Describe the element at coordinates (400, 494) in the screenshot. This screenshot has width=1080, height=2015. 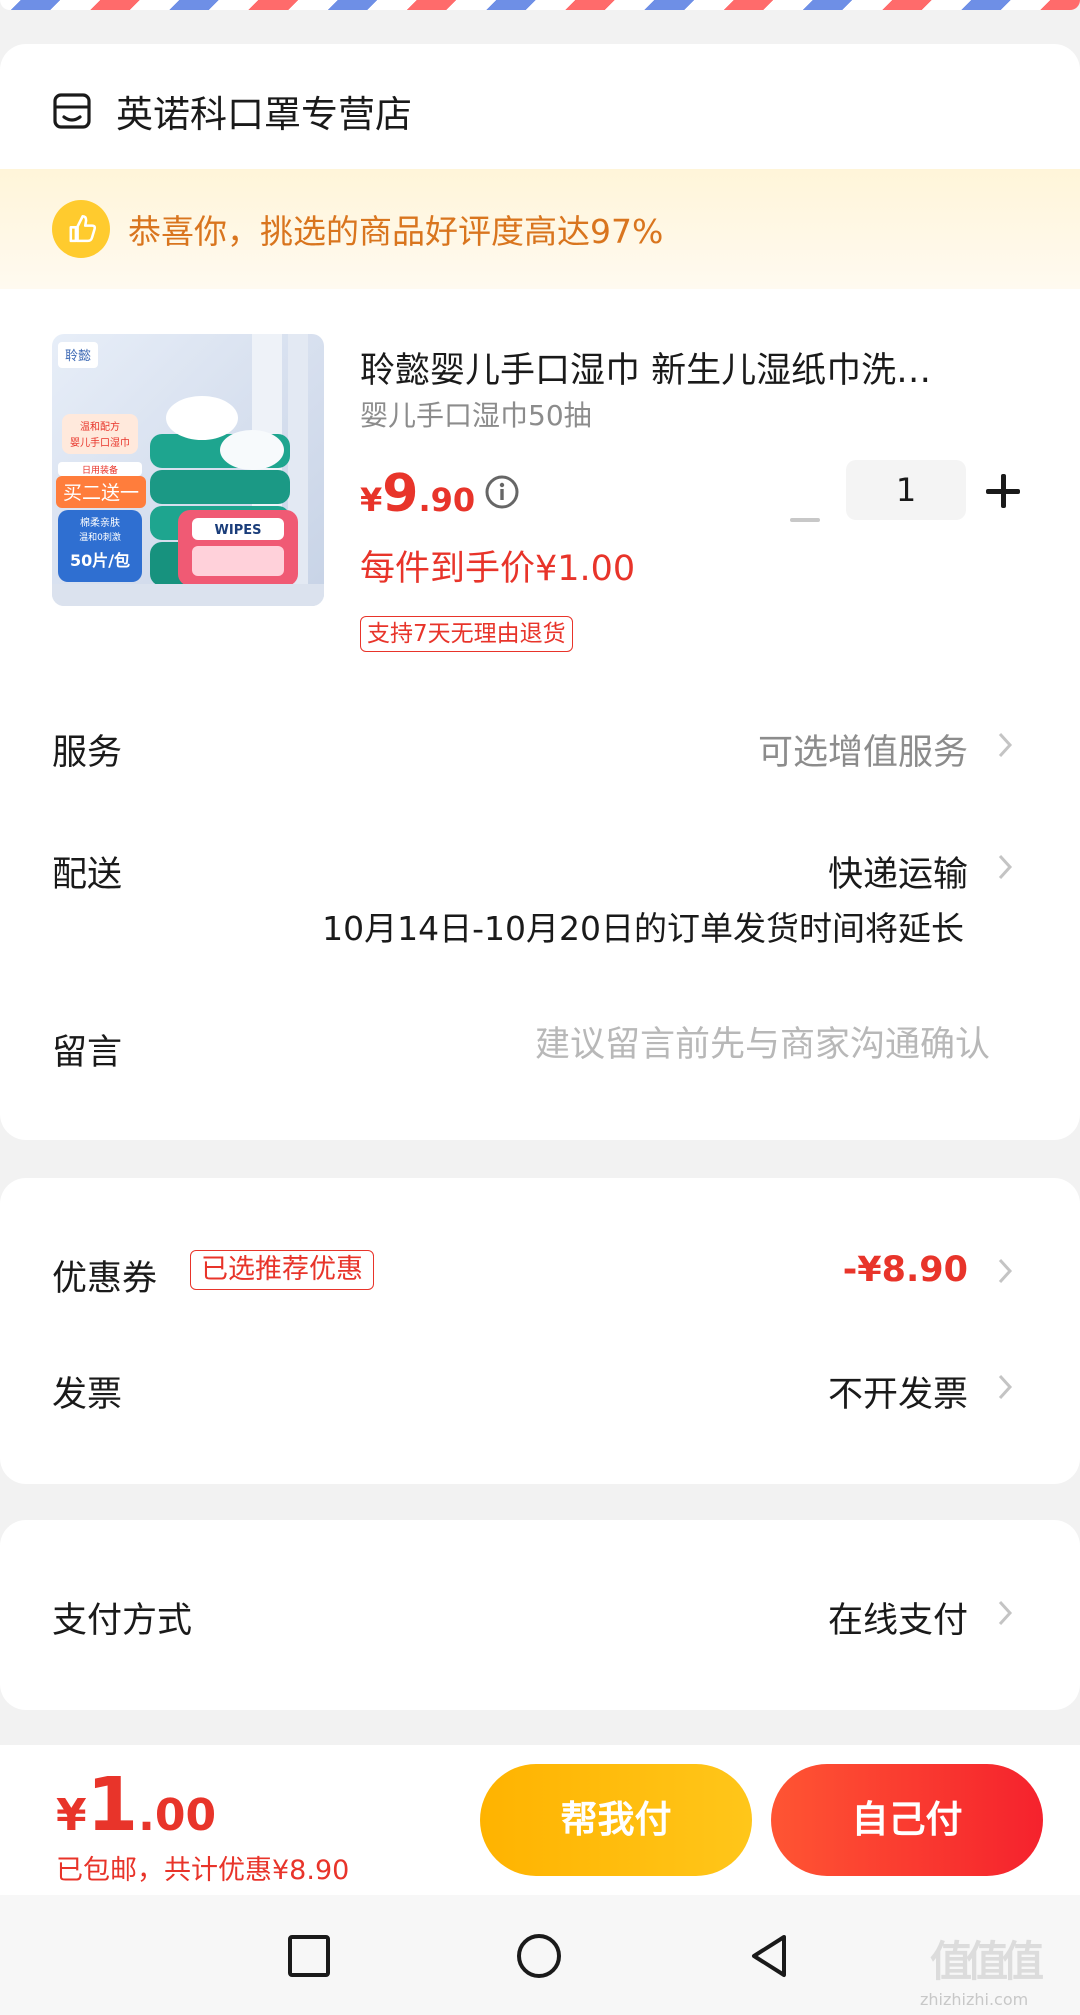
I see `price-integer: 9` at that location.